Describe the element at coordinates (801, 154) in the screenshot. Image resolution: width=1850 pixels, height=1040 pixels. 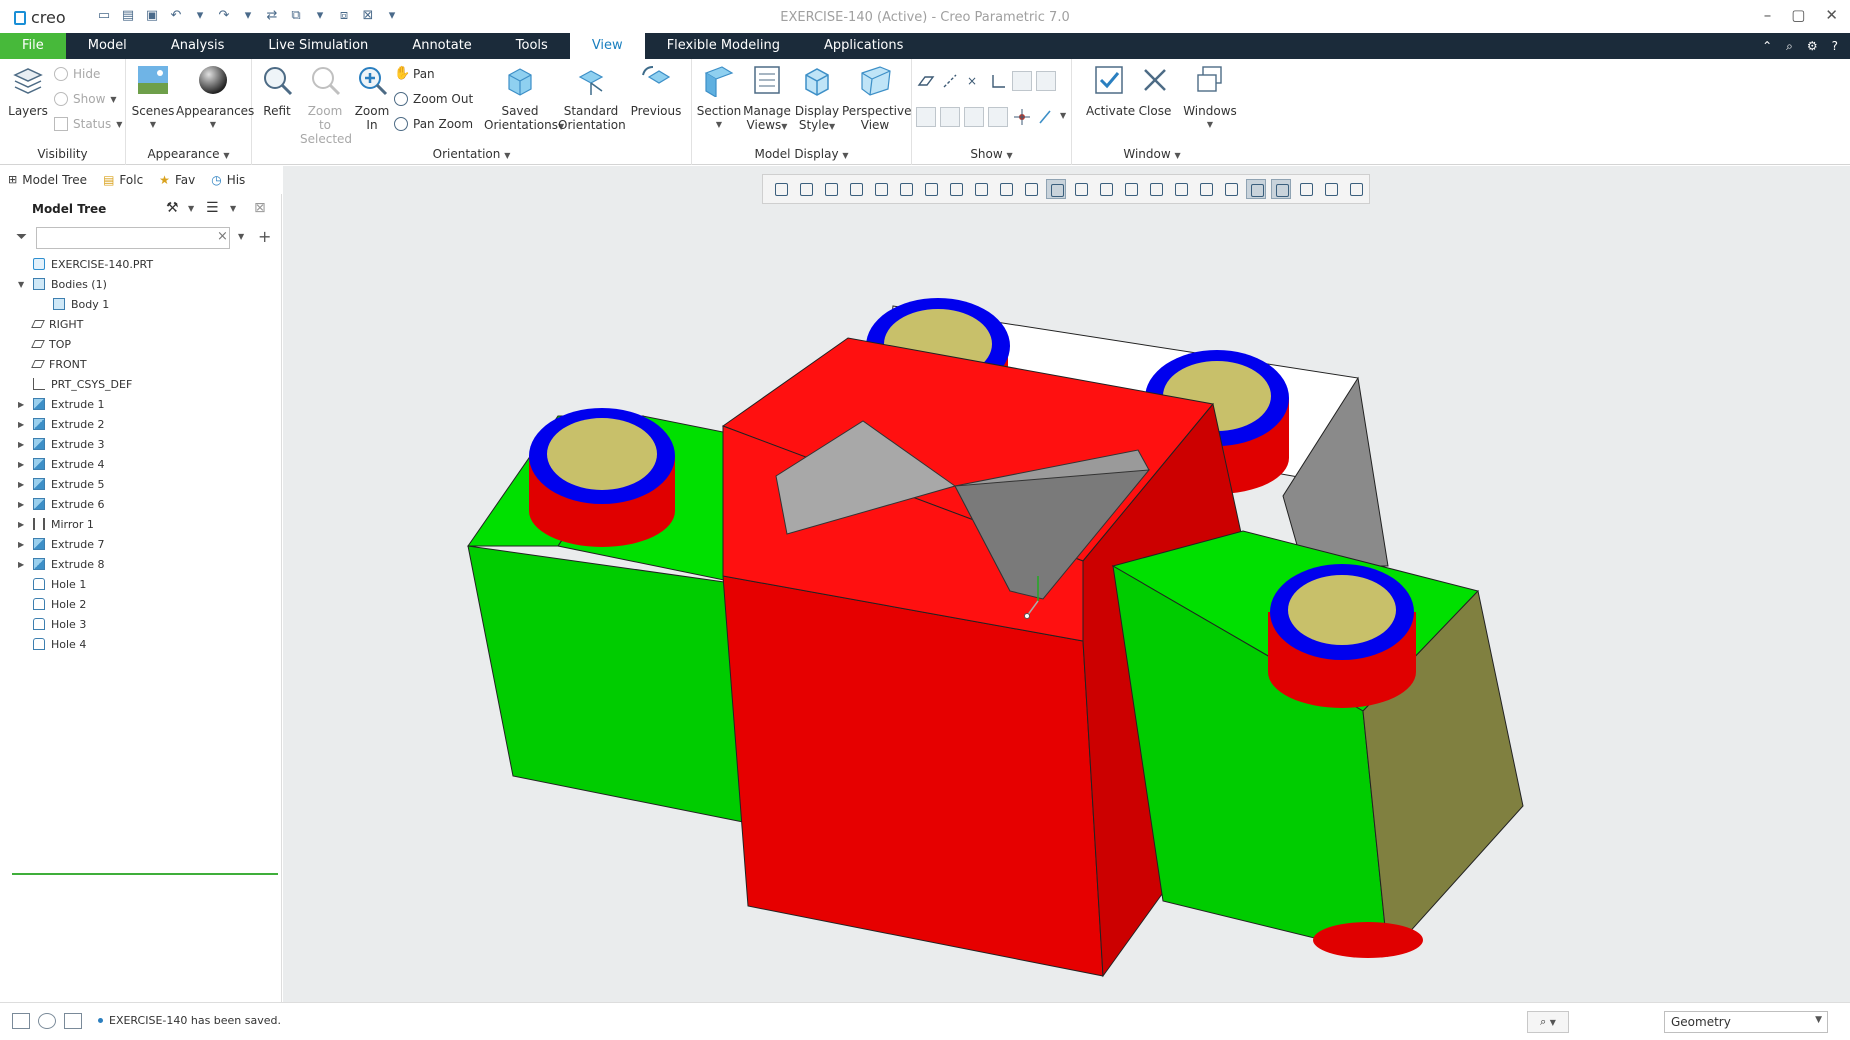
I see `model-display-group-label: Model Display ▼` at that location.